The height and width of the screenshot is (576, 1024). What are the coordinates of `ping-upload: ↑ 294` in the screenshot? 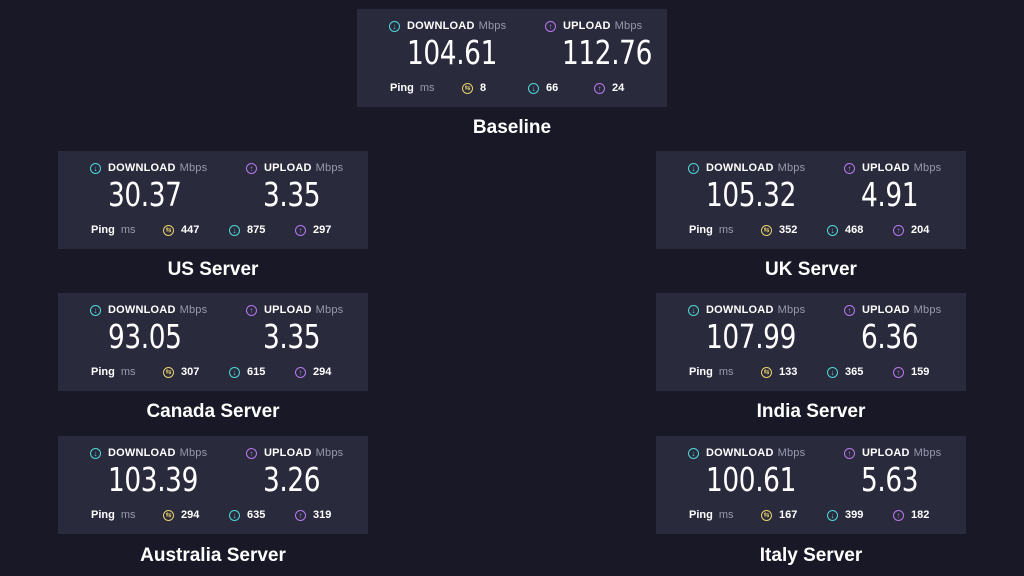 It's located at (313, 372).